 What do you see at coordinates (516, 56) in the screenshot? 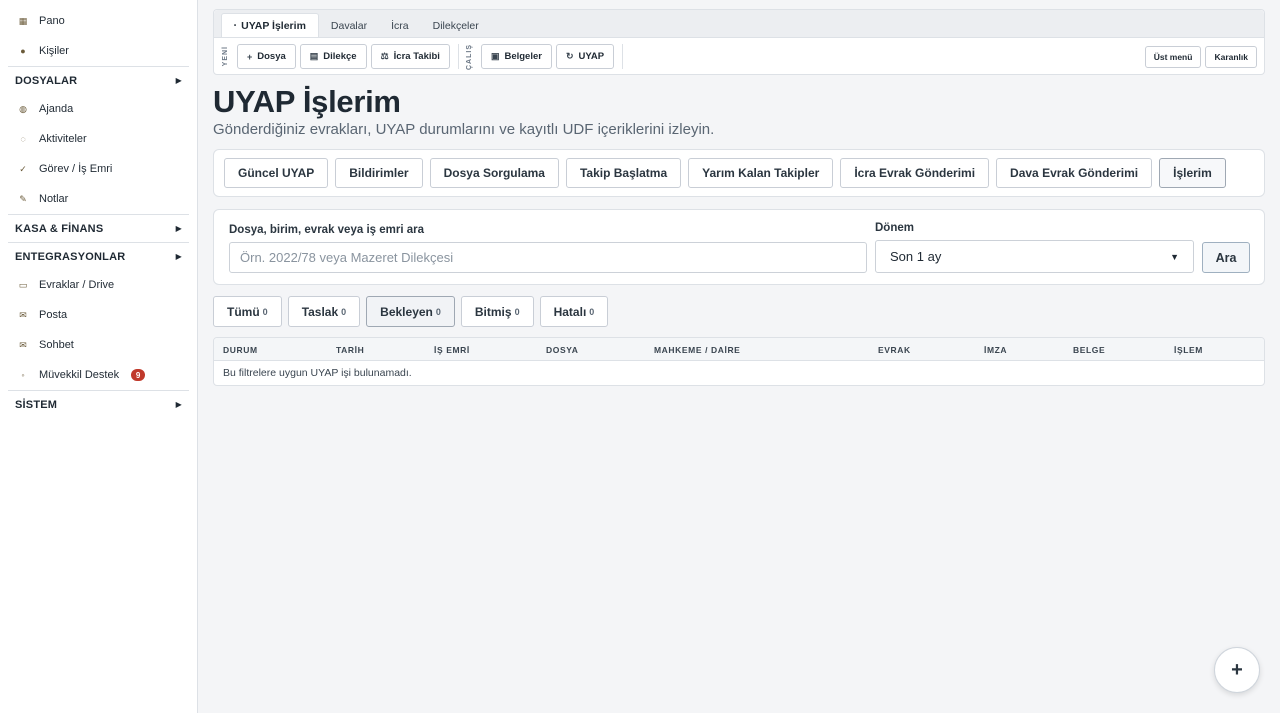
I see `belgeler-button: ▣ Belgeler` at bounding box center [516, 56].